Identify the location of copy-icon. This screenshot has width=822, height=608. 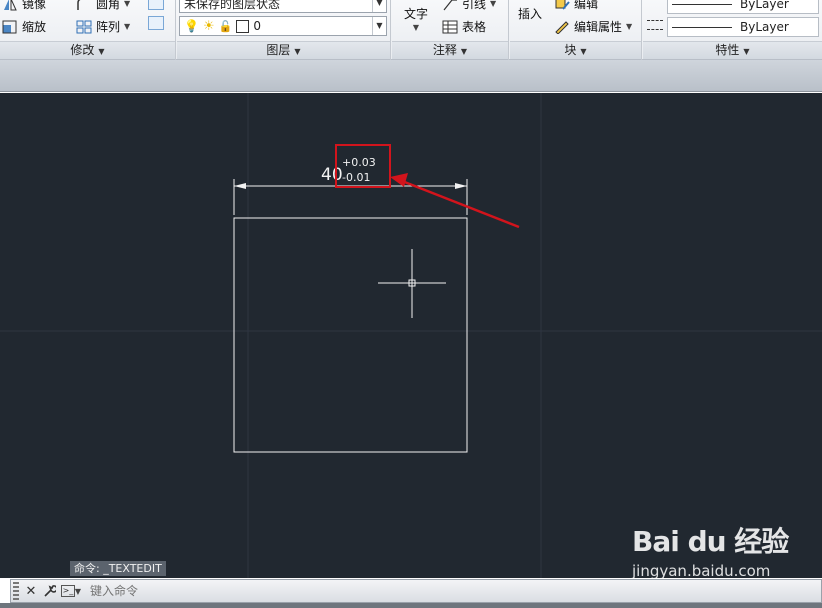
(156, 5).